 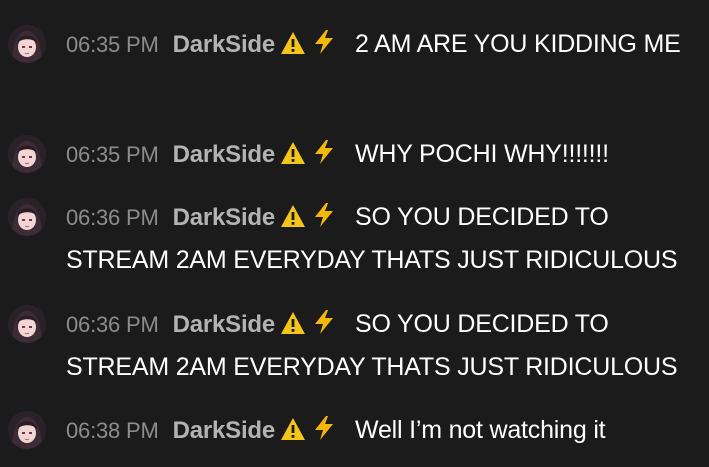 I want to click on message-body: 06:35 PM DarkSide WHY POCHI WHY!!!!!!!, so click(x=382, y=154).